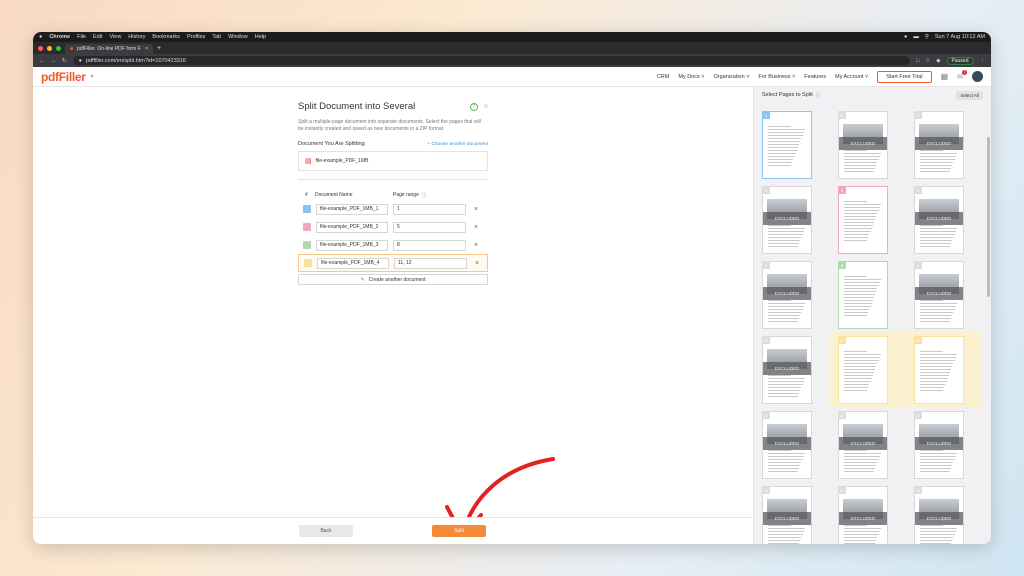 The width and height of the screenshot is (1024, 576). I want to click on choose-another-document-link: + Choose another document, so click(457, 144).